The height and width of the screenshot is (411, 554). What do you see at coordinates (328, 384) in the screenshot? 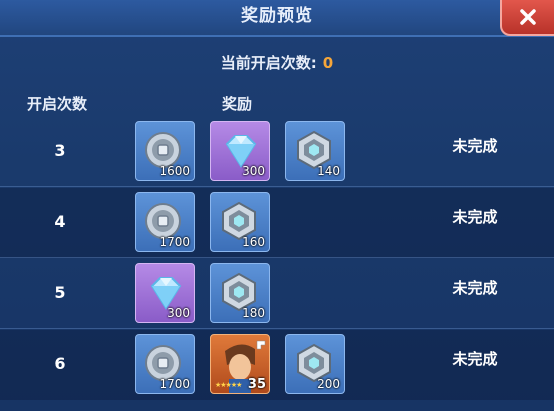
I see `reward-quantity: 200` at bounding box center [328, 384].